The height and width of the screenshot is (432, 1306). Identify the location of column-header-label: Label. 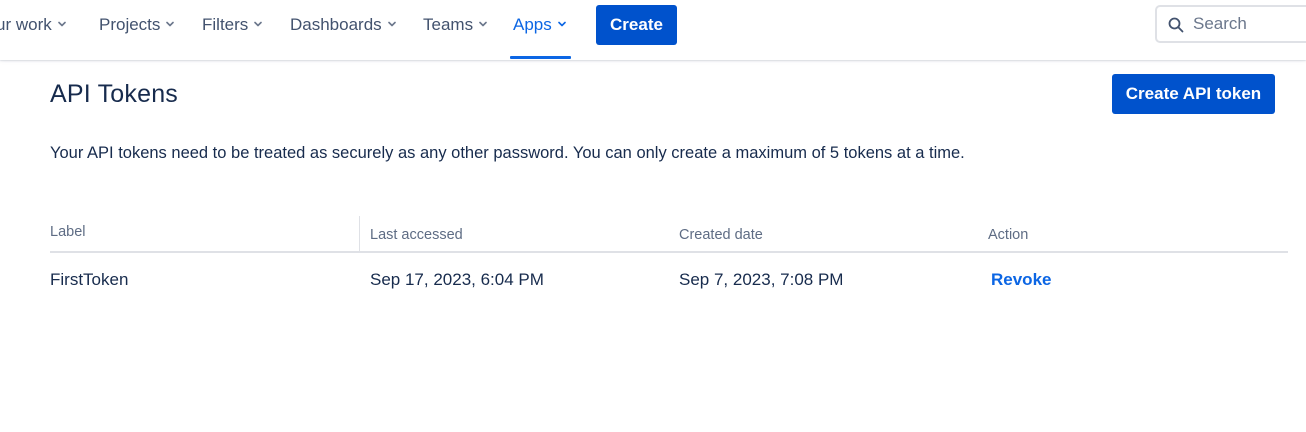
(67, 232).